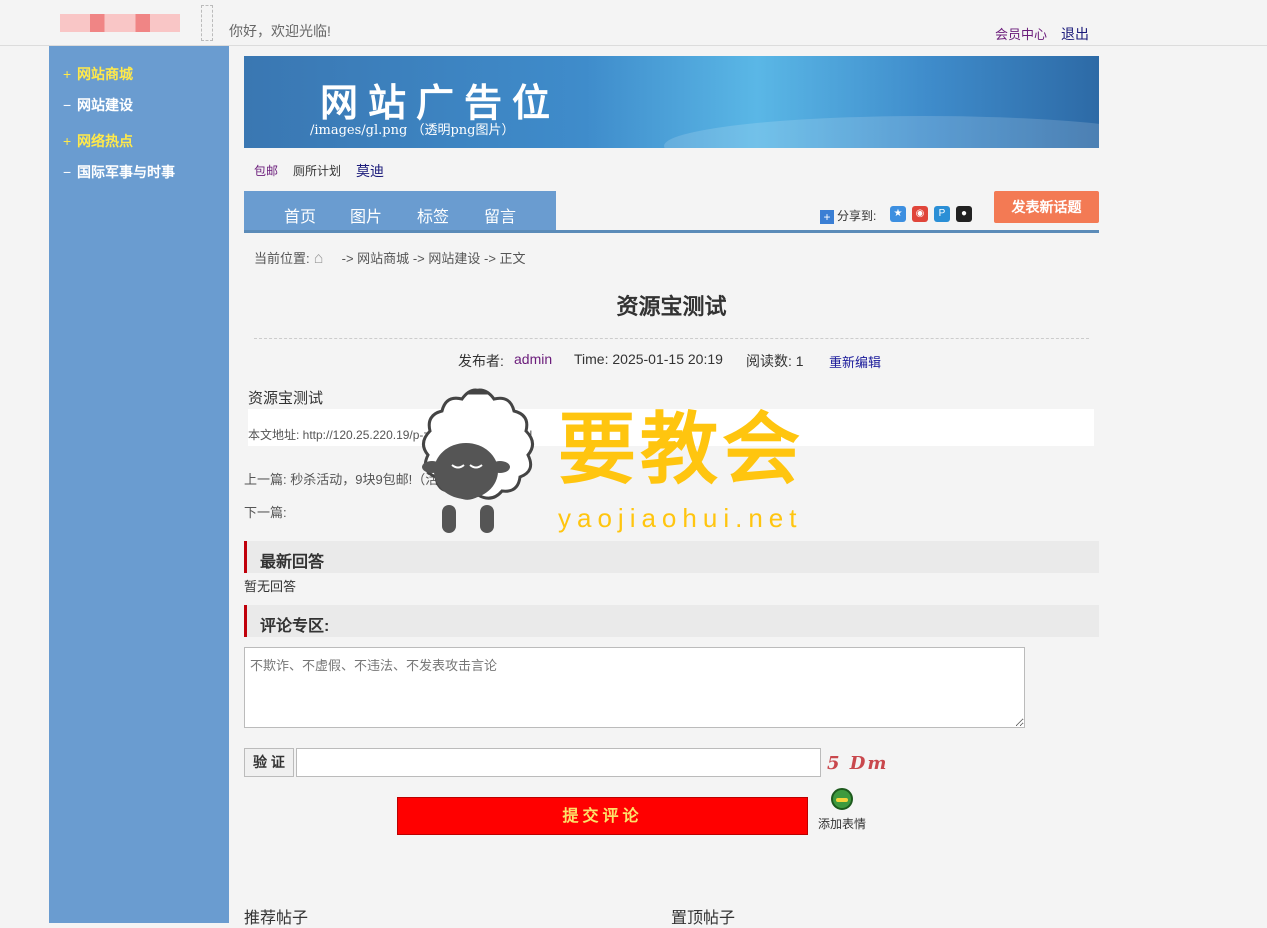 This screenshot has width=1267, height=928. Describe the element at coordinates (558, 762) in the screenshot. I see `captcha-input` at that location.